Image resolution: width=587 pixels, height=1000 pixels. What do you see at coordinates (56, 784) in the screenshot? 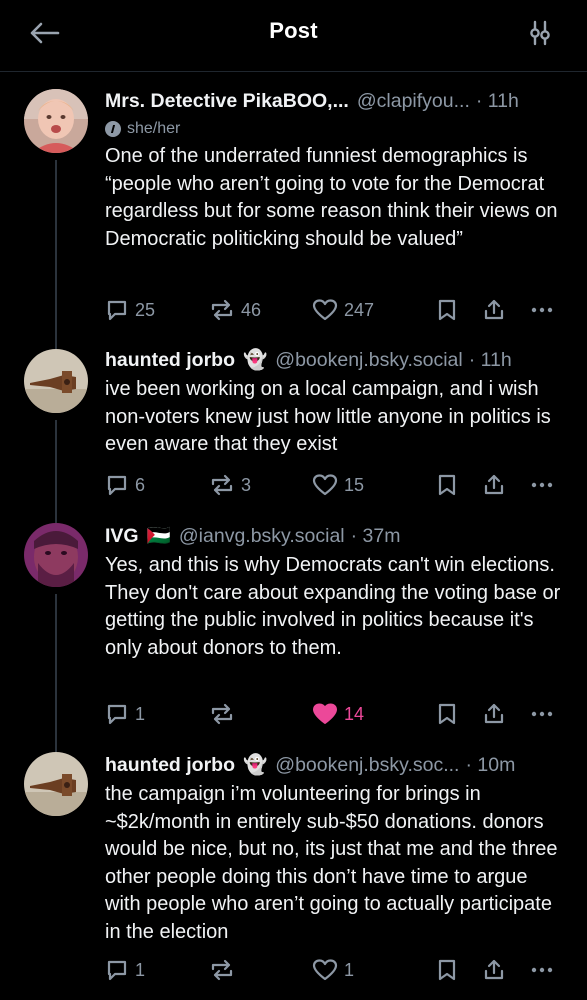
I see `avatar` at bounding box center [56, 784].